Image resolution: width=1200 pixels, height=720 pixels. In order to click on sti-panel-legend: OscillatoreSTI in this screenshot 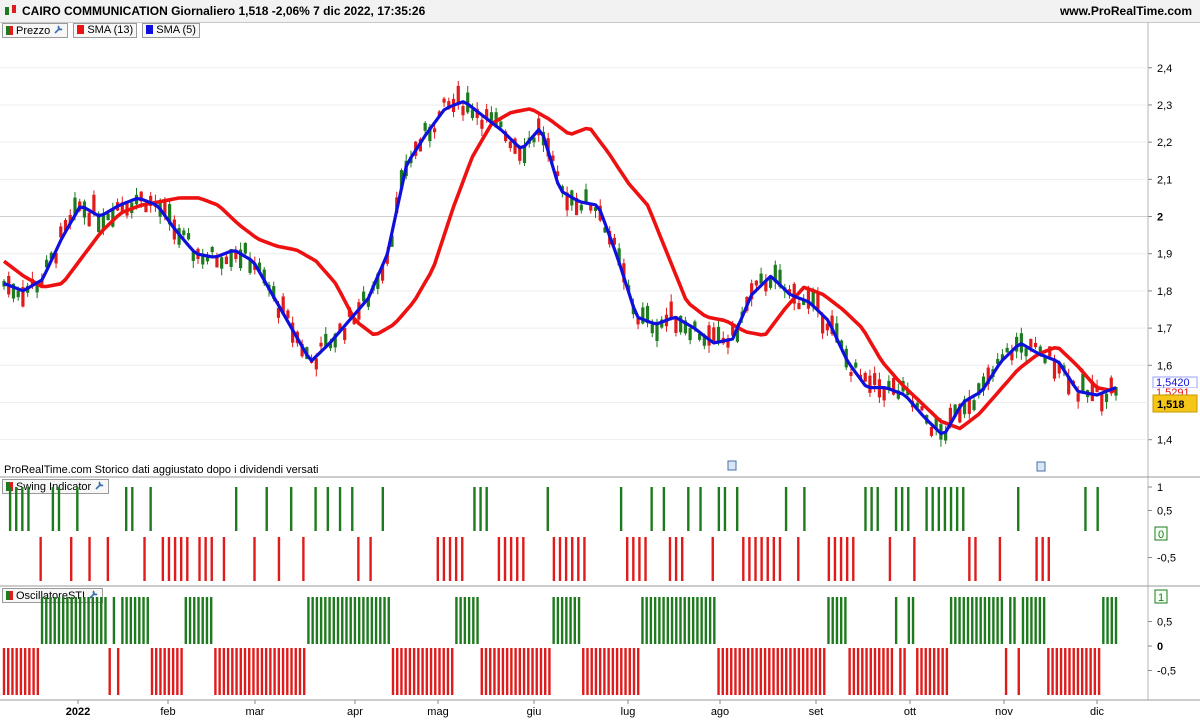, I will do `click(53, 595)`.